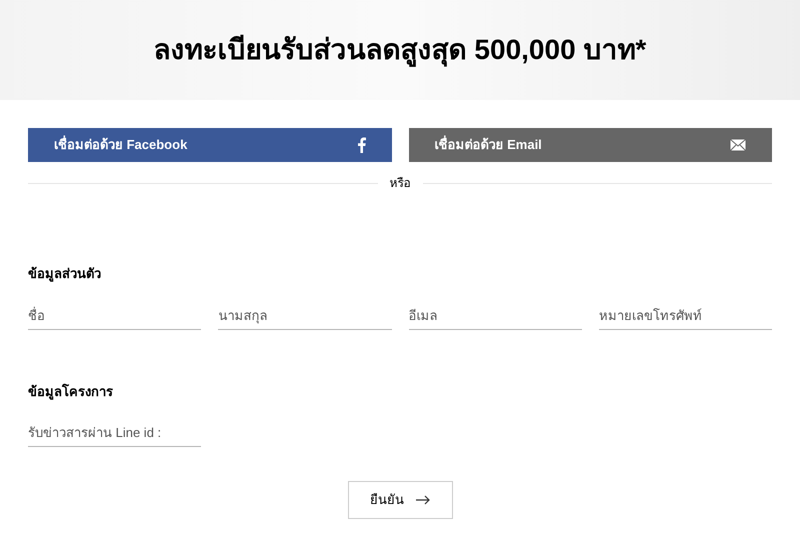  What do you see at coordinates (423, 500) in the screenshot?
I see `arrow-right-icon` at bounding box center [423, 500].